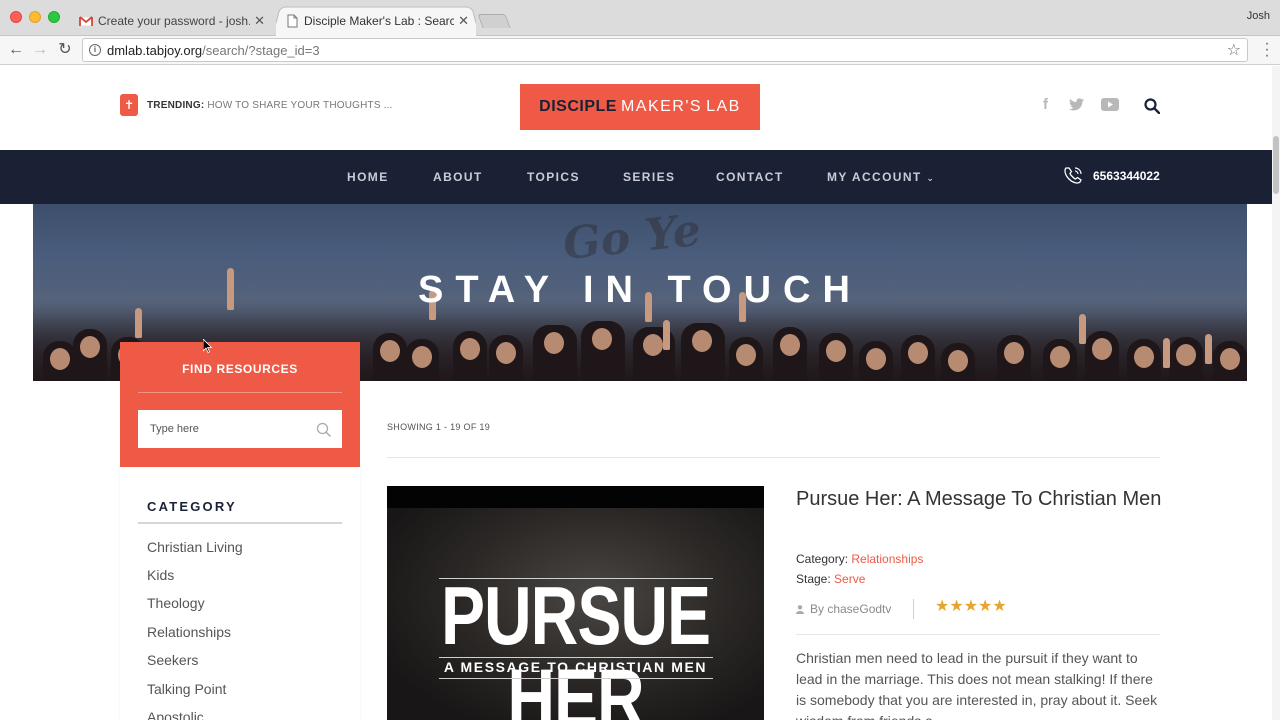 This screenshot has height=720, width=1280. Describe the element at coordinates (240, 429) in the screenshot. I see `resource-search-input` at that location.